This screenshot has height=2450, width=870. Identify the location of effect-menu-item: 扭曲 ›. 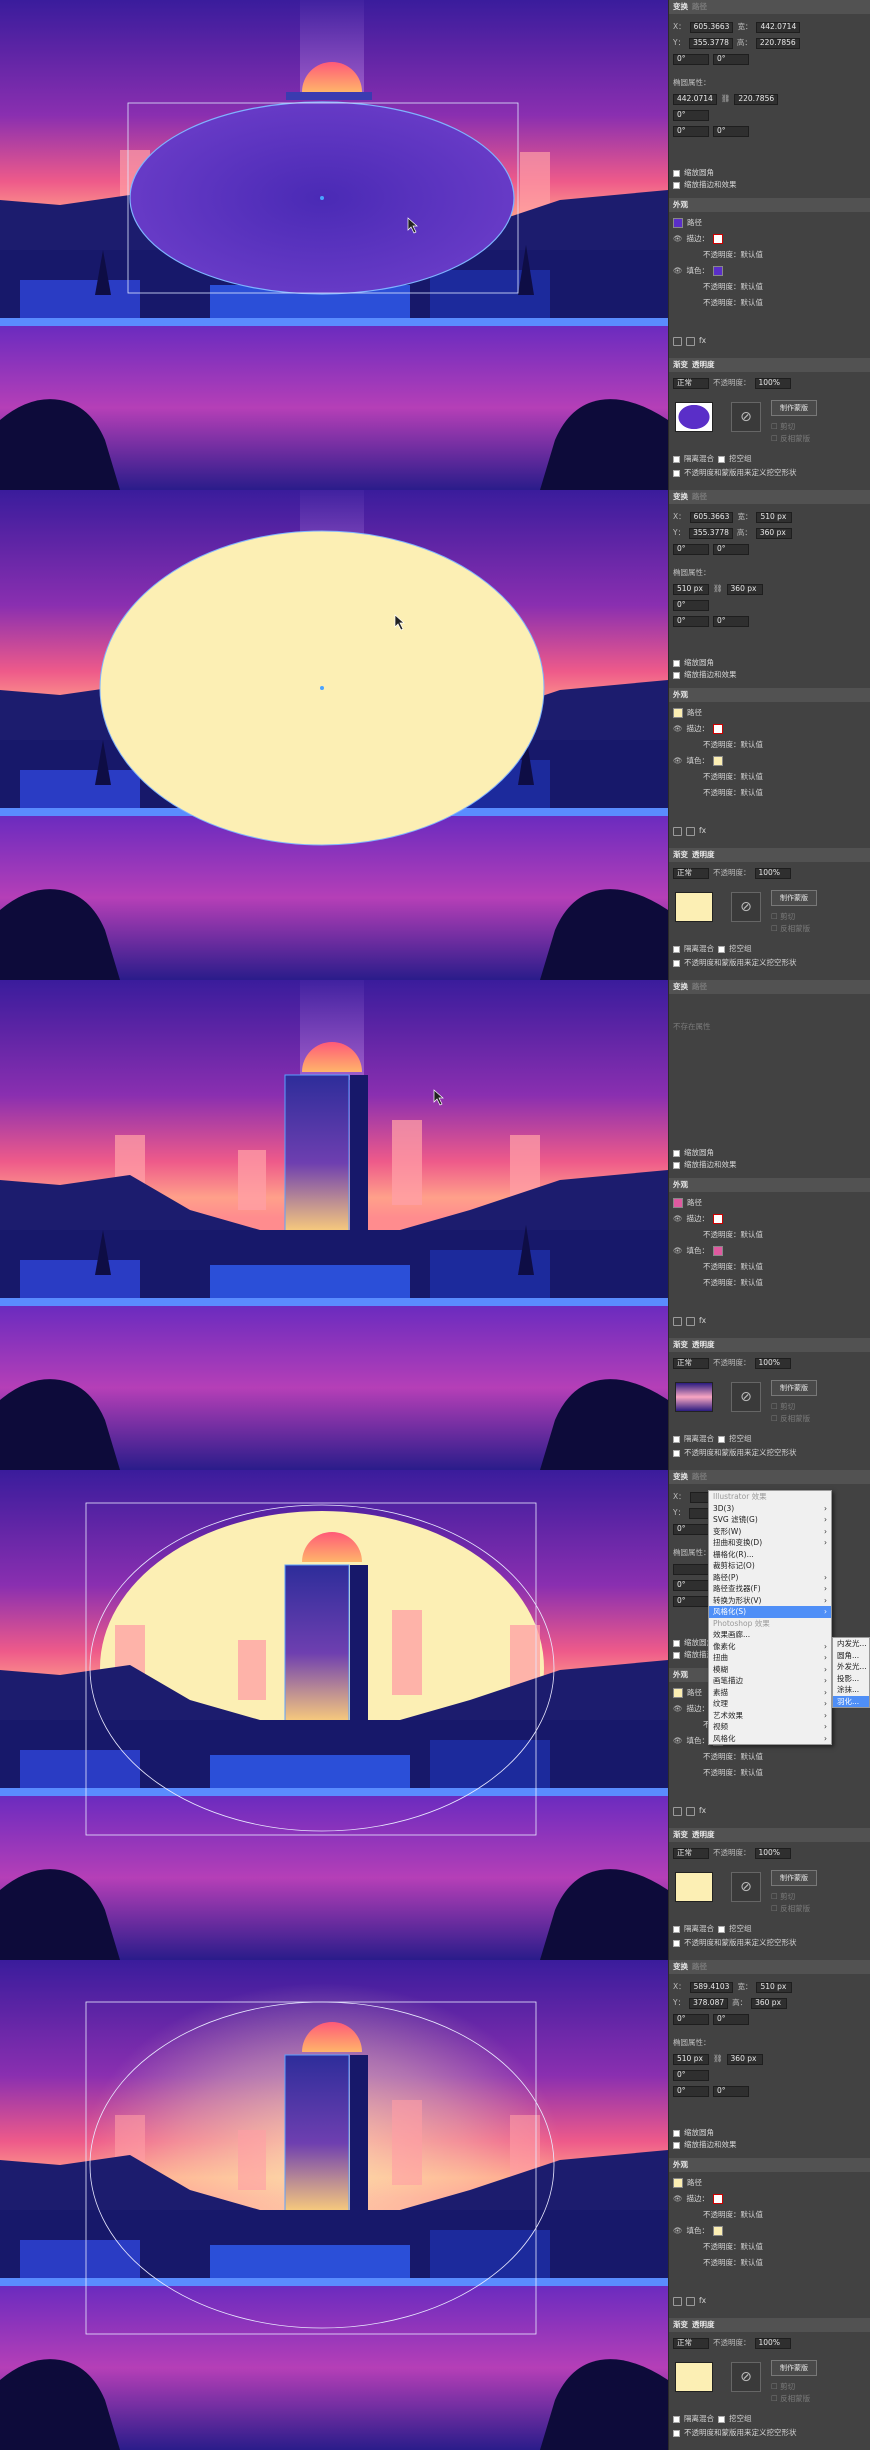
(770, 1658).